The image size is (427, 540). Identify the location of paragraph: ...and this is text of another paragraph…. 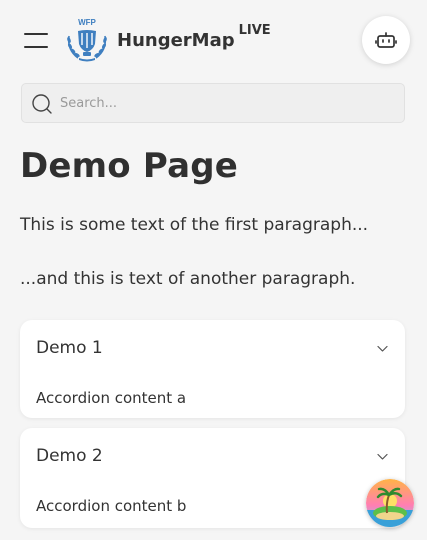
(188, 279).